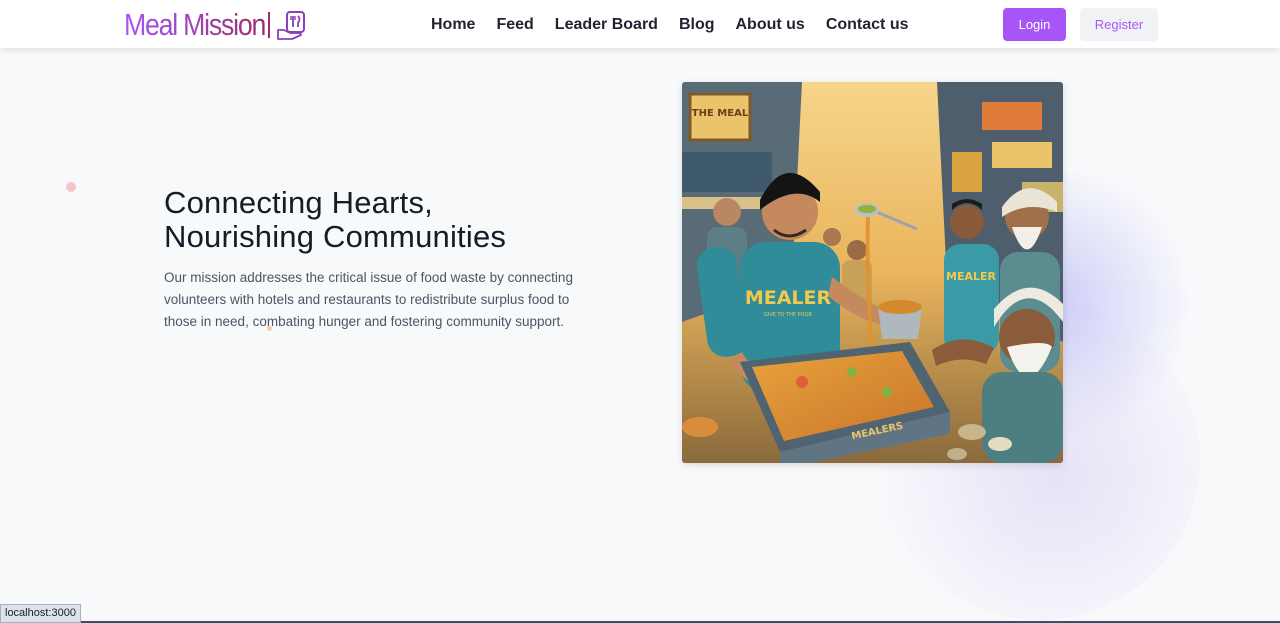 This screenshot has width=1280, height=623. I want to click on brand-logo-link: Meal Mission, so click(206, 25).